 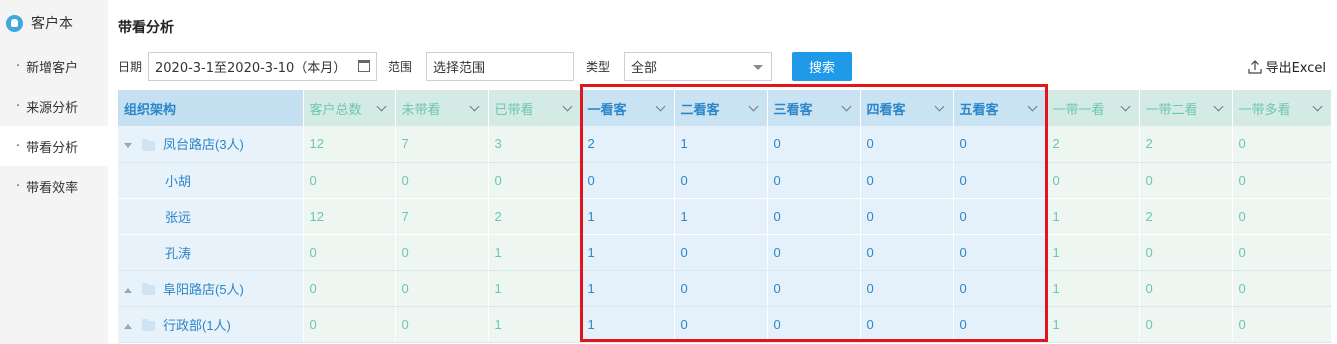 I want to click on table-row-member: 张远 12 7 2 1 1 0 0 0 1 2 0, so click(x=725, y=216).